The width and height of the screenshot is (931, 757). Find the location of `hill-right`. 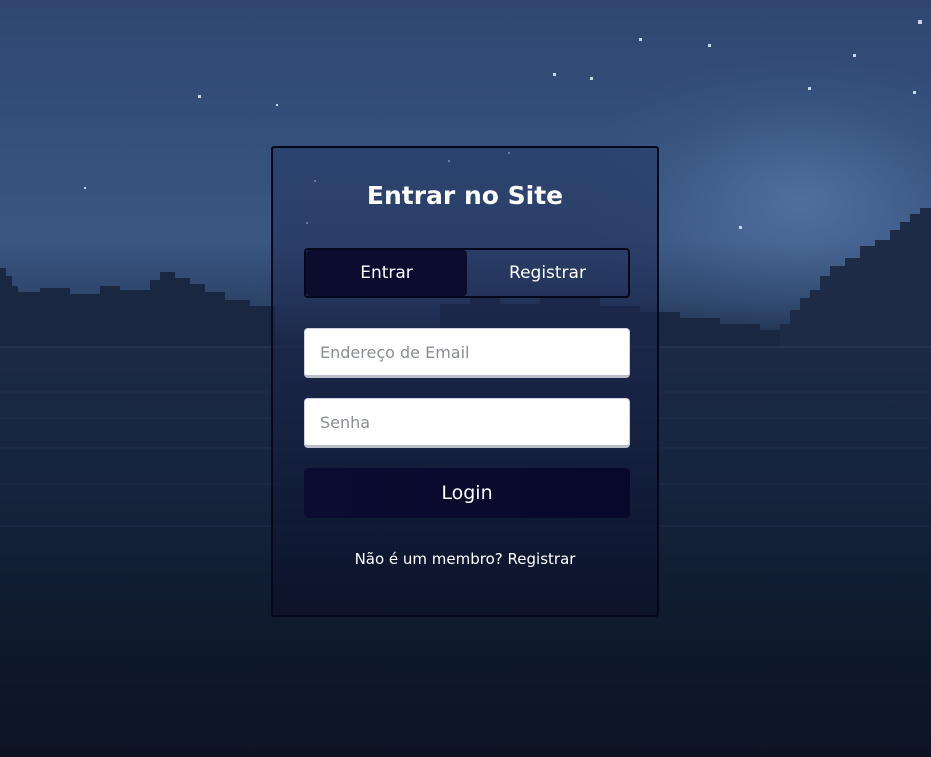

hill-right is located at coordinates (855, 277).